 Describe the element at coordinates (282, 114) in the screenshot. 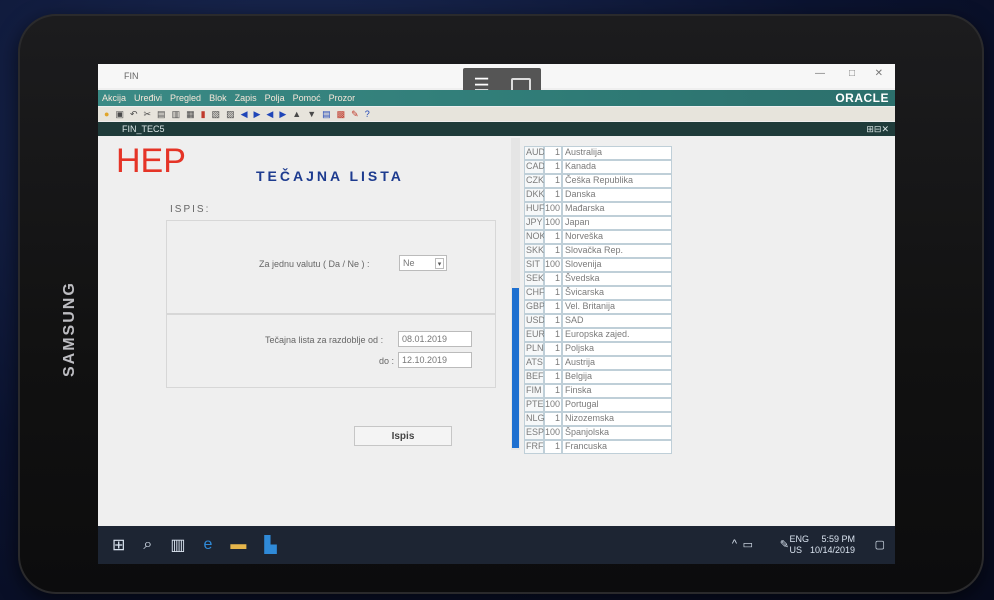

I see `next-block-icon: ▶` at that location.